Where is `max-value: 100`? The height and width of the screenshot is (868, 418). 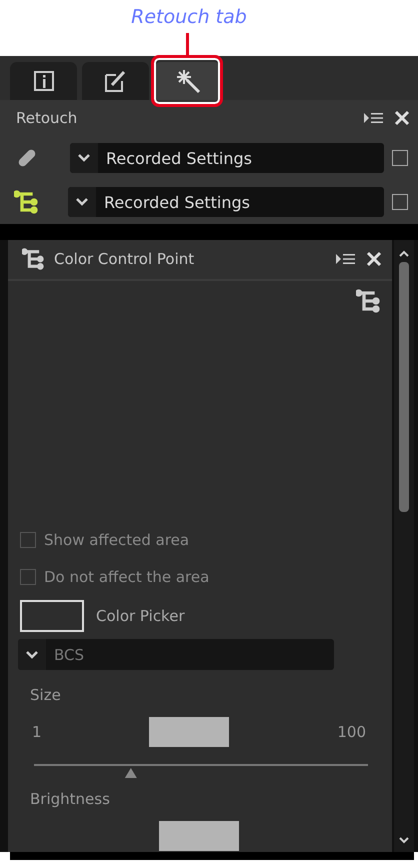 max-value: 100 is located at coordinates (351, 732).